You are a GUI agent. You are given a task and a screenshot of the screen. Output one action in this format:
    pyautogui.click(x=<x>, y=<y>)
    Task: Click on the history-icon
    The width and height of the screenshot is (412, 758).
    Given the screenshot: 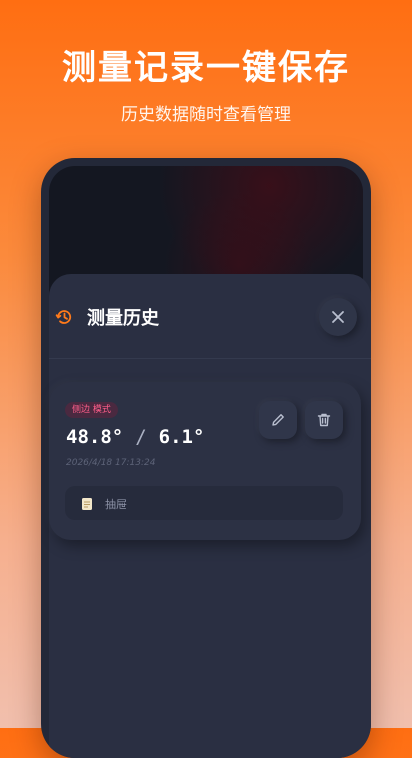 What is the action you would take?
    pyautogui.click(x=64, y=317)
    